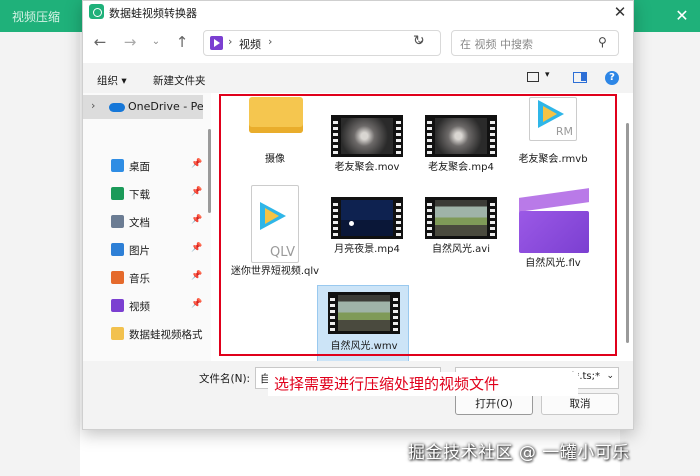 Image resolution: width=700 pixels, height=476 pixels. What do you see at coordinates (216, 43) in the screenshot?
I see `video-folder-icon` at bounding box center [216, 43].